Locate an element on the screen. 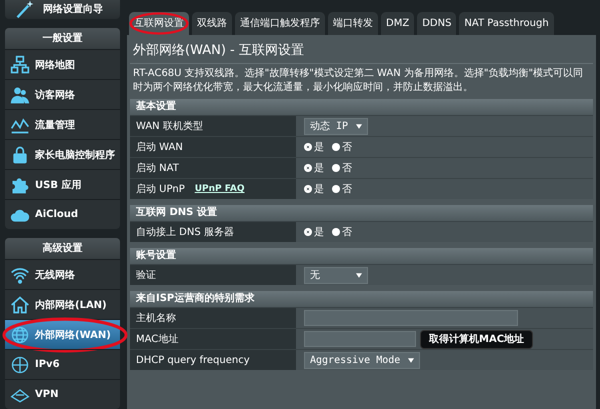 This screenshot has width=600, height=409. sidebar-item: 流量管理 is located at coordinates (62, 124).